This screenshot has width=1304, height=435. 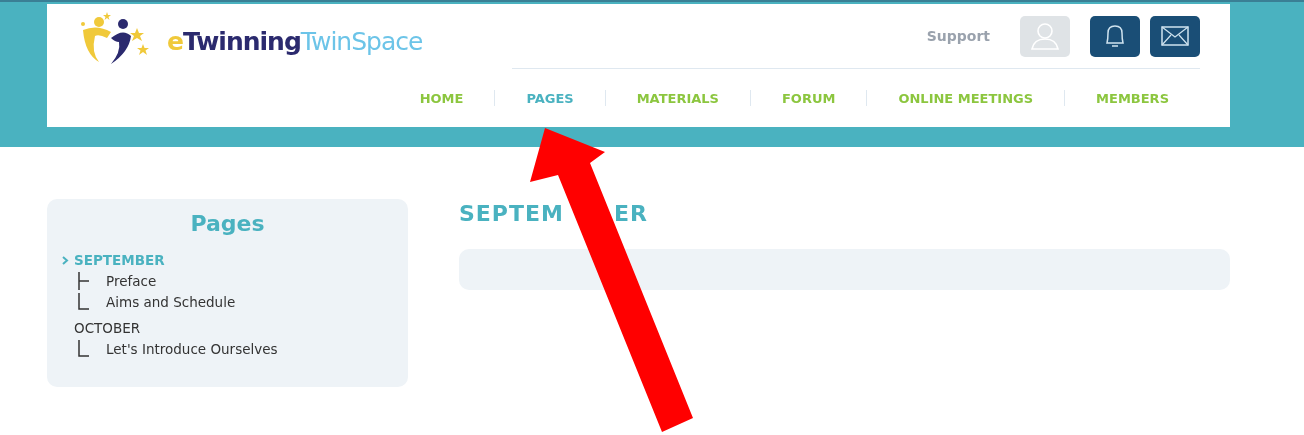 I want to click on chevron-icon, so click(x=65, y=260).